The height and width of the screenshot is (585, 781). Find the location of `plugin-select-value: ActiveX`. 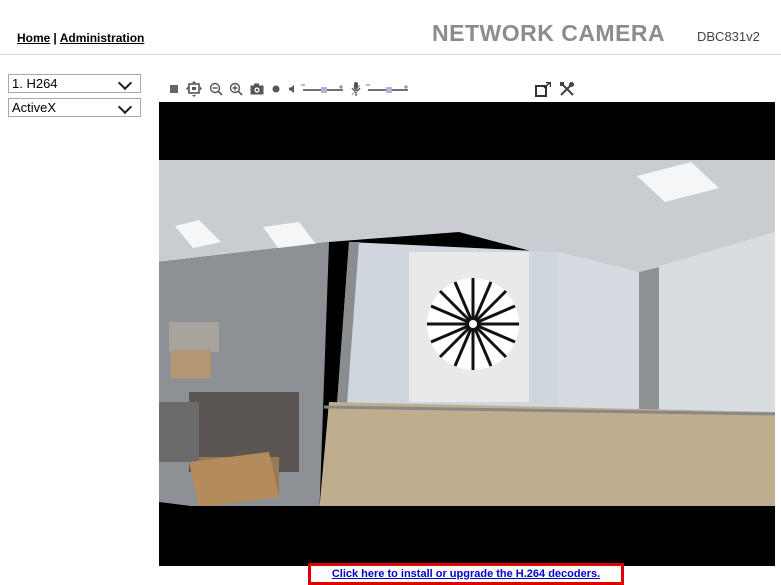

plugin-select-value: ActiveX is located at coordinates (34, 107).